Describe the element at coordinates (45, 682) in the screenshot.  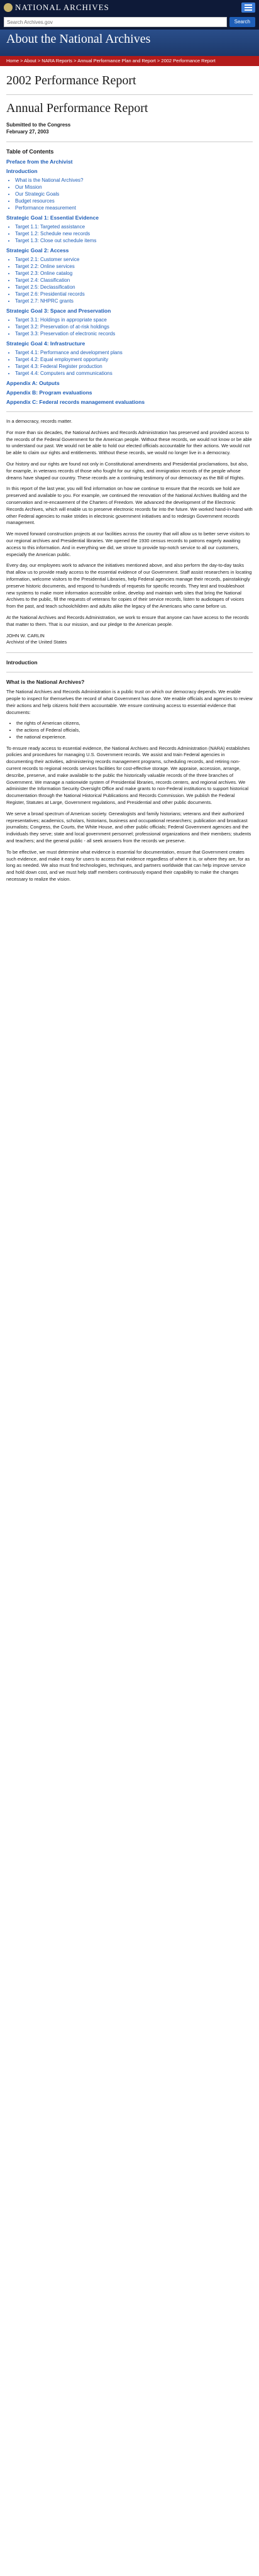
I see `what-is-heading: What is the National Archives?` at that location.